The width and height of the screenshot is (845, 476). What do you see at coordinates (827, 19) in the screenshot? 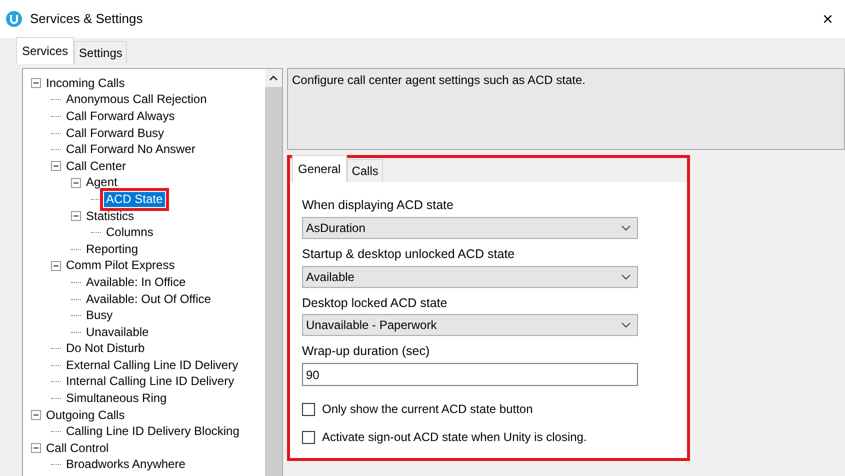
I see `close-button: ×` at bounding box center [827, 19].